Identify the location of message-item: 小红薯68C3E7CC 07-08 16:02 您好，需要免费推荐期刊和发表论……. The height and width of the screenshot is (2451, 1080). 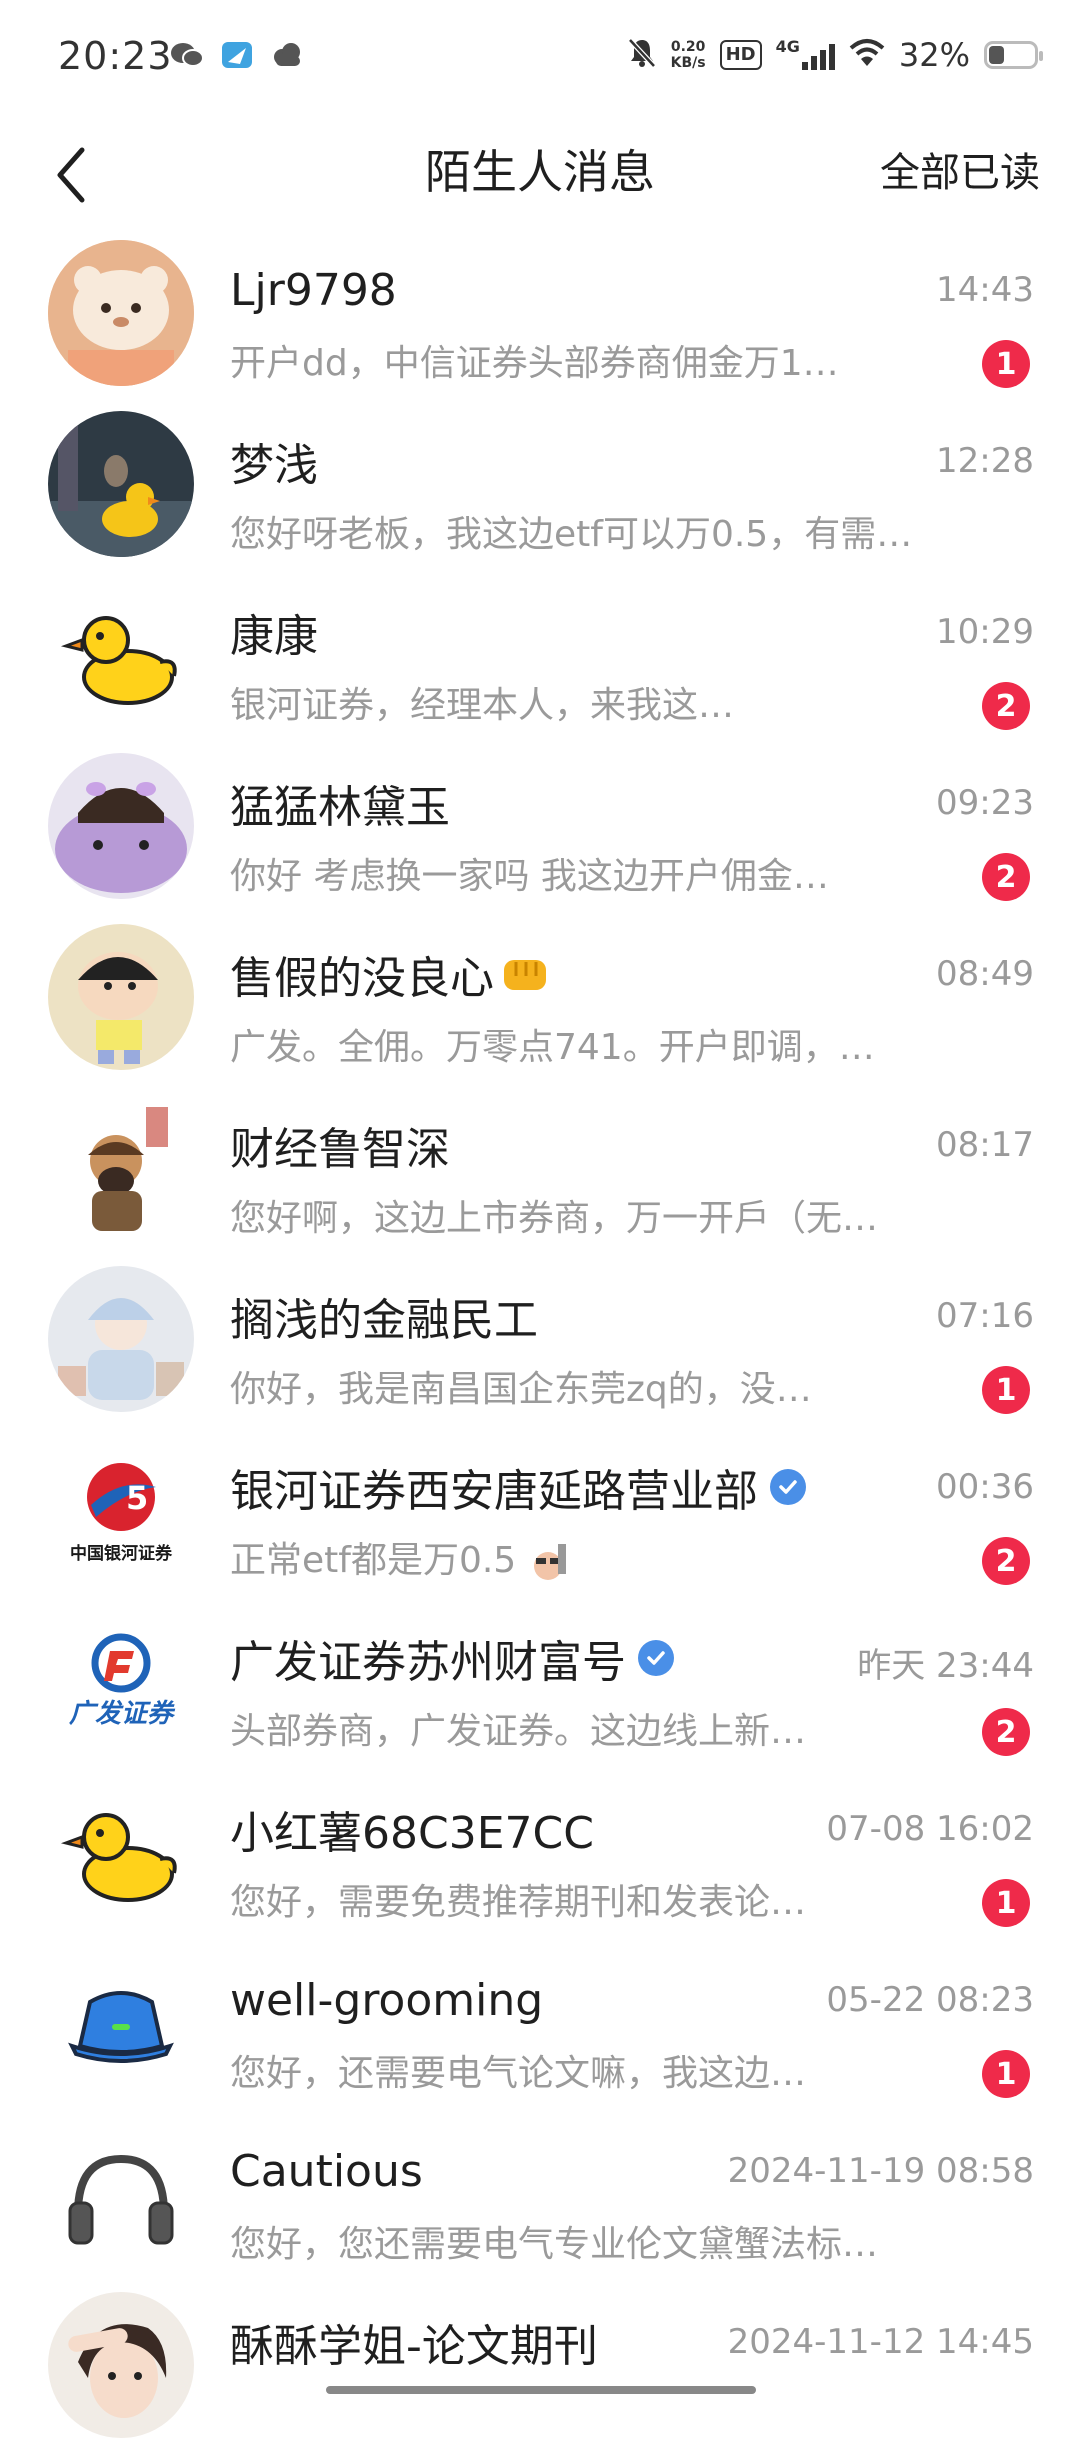
(540, 1852).